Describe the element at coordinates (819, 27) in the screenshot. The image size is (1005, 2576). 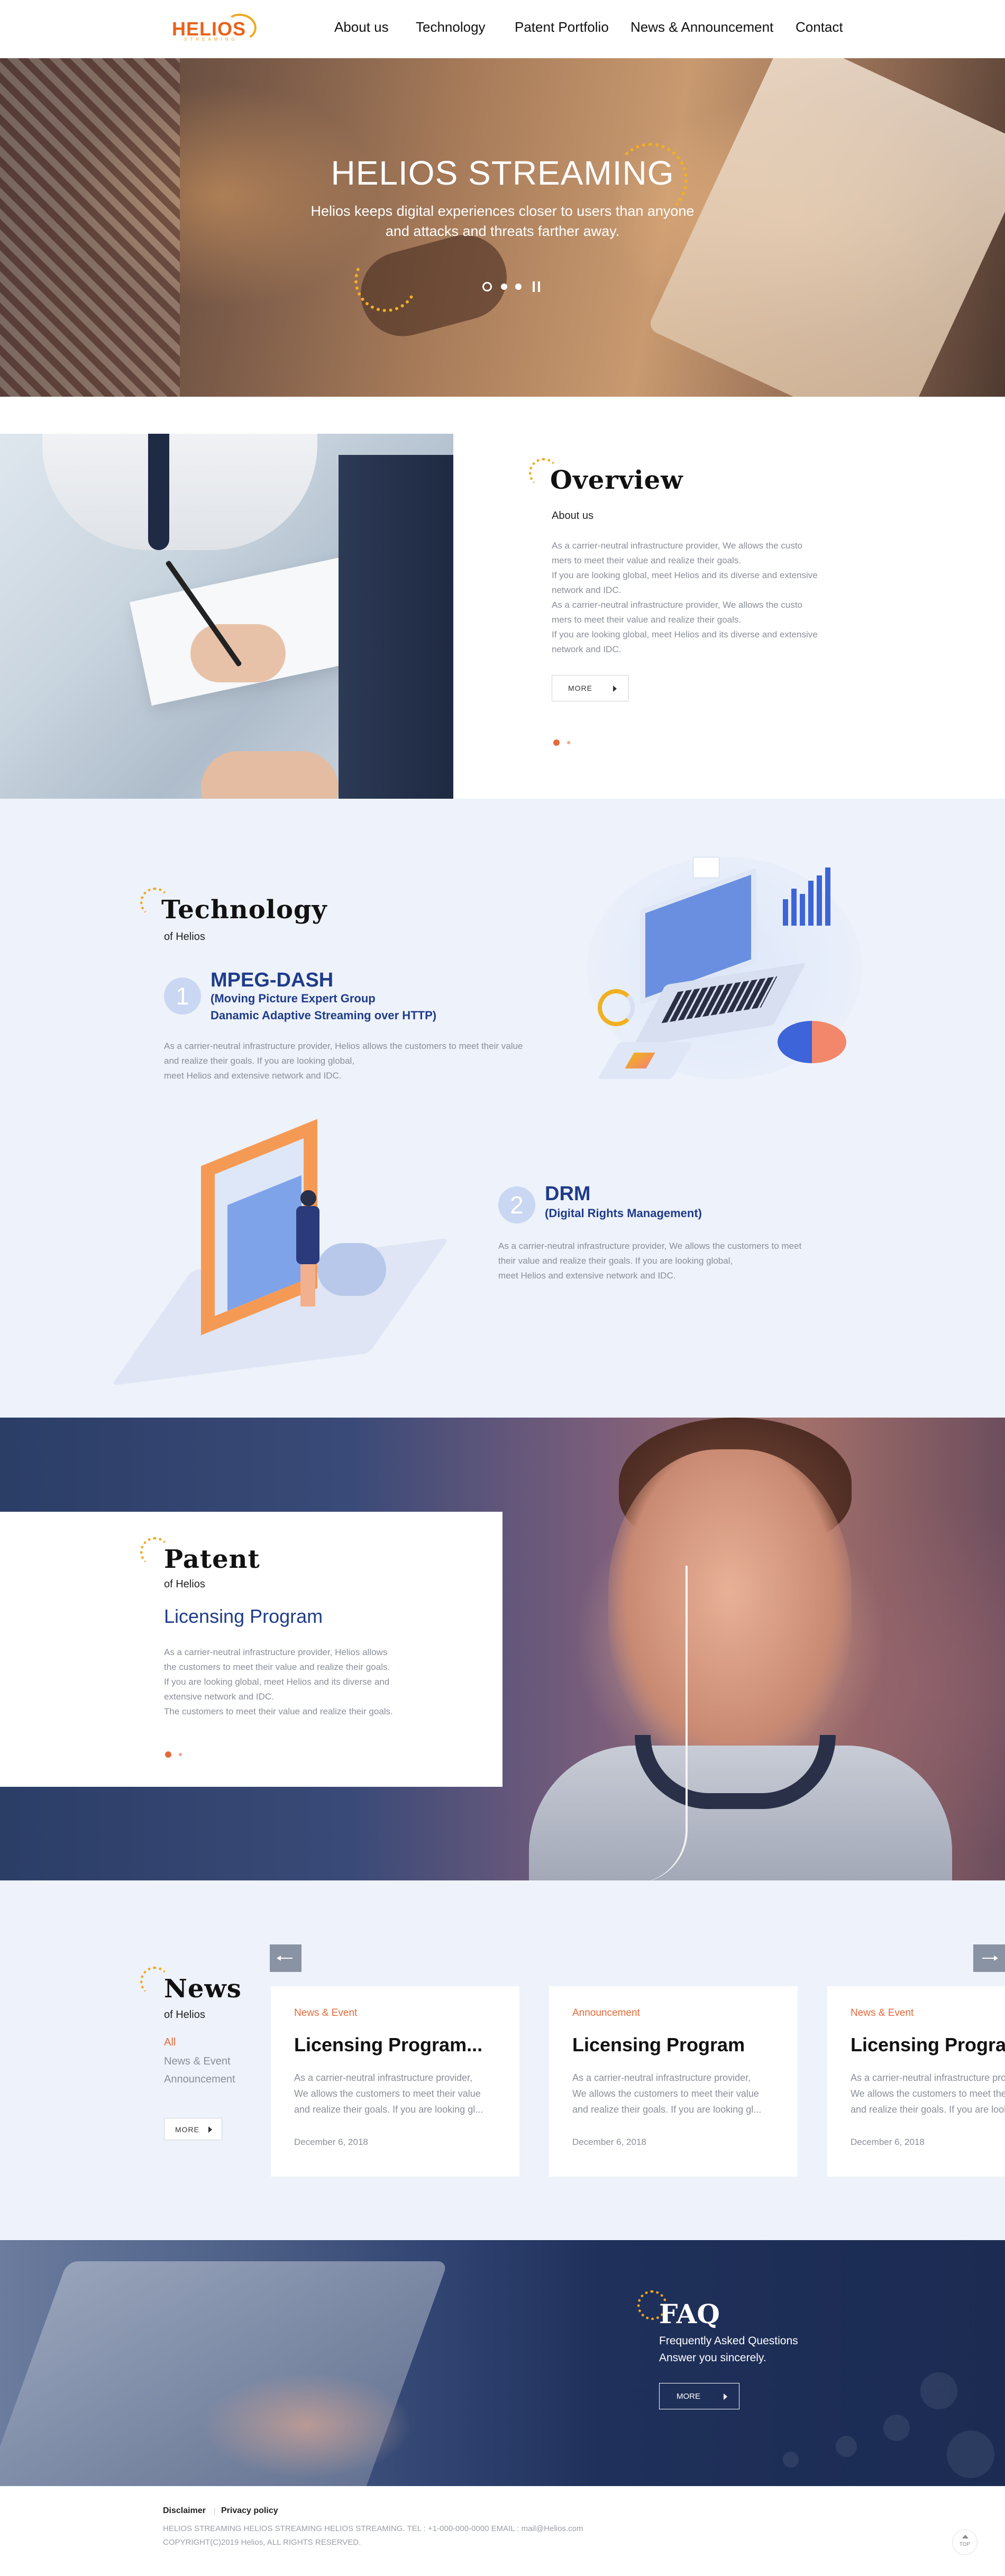
I see `nav-contact: Contact` at that location.